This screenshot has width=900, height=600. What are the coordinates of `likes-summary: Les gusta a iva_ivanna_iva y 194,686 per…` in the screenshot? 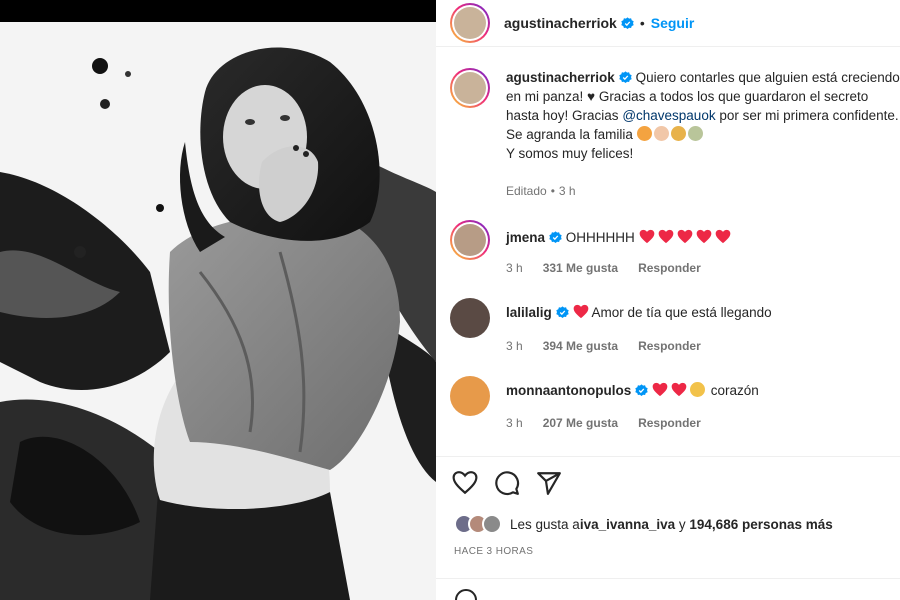 It's located at (643, 524).